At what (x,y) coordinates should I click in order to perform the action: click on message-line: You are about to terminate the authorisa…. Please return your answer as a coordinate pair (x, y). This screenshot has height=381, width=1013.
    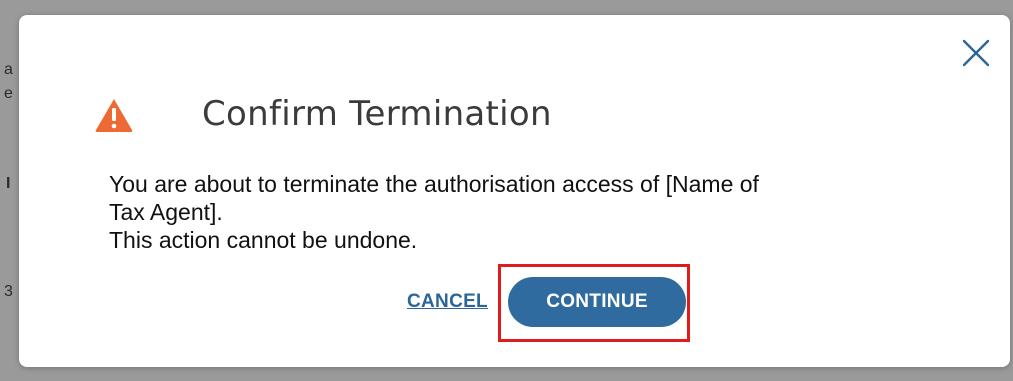
    Looking at the image, I should click on (434, 184).